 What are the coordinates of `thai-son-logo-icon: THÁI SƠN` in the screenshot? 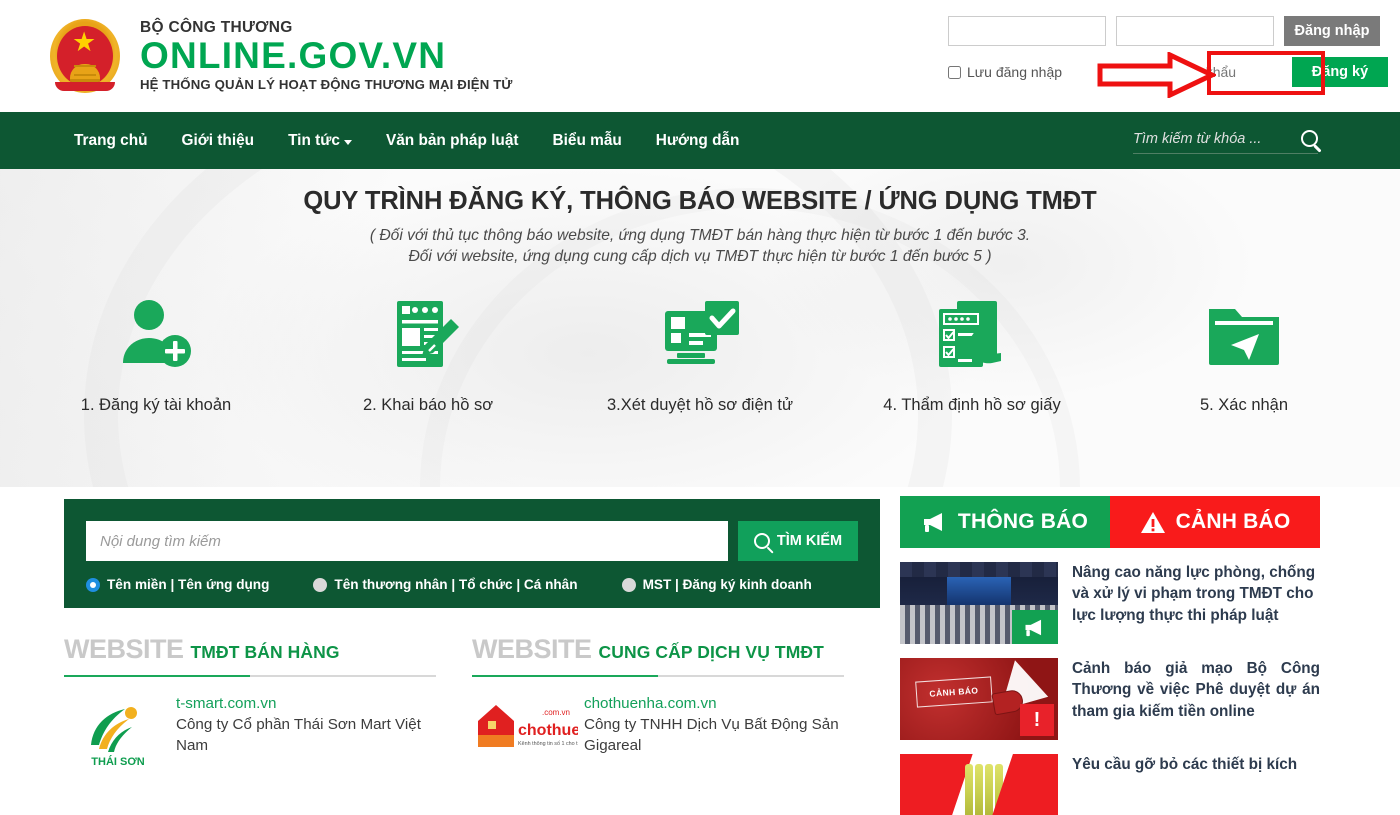 It's located at (118, 732).